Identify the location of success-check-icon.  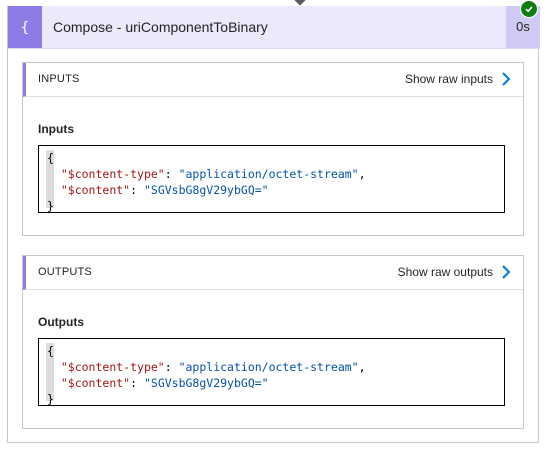
(529, 9).